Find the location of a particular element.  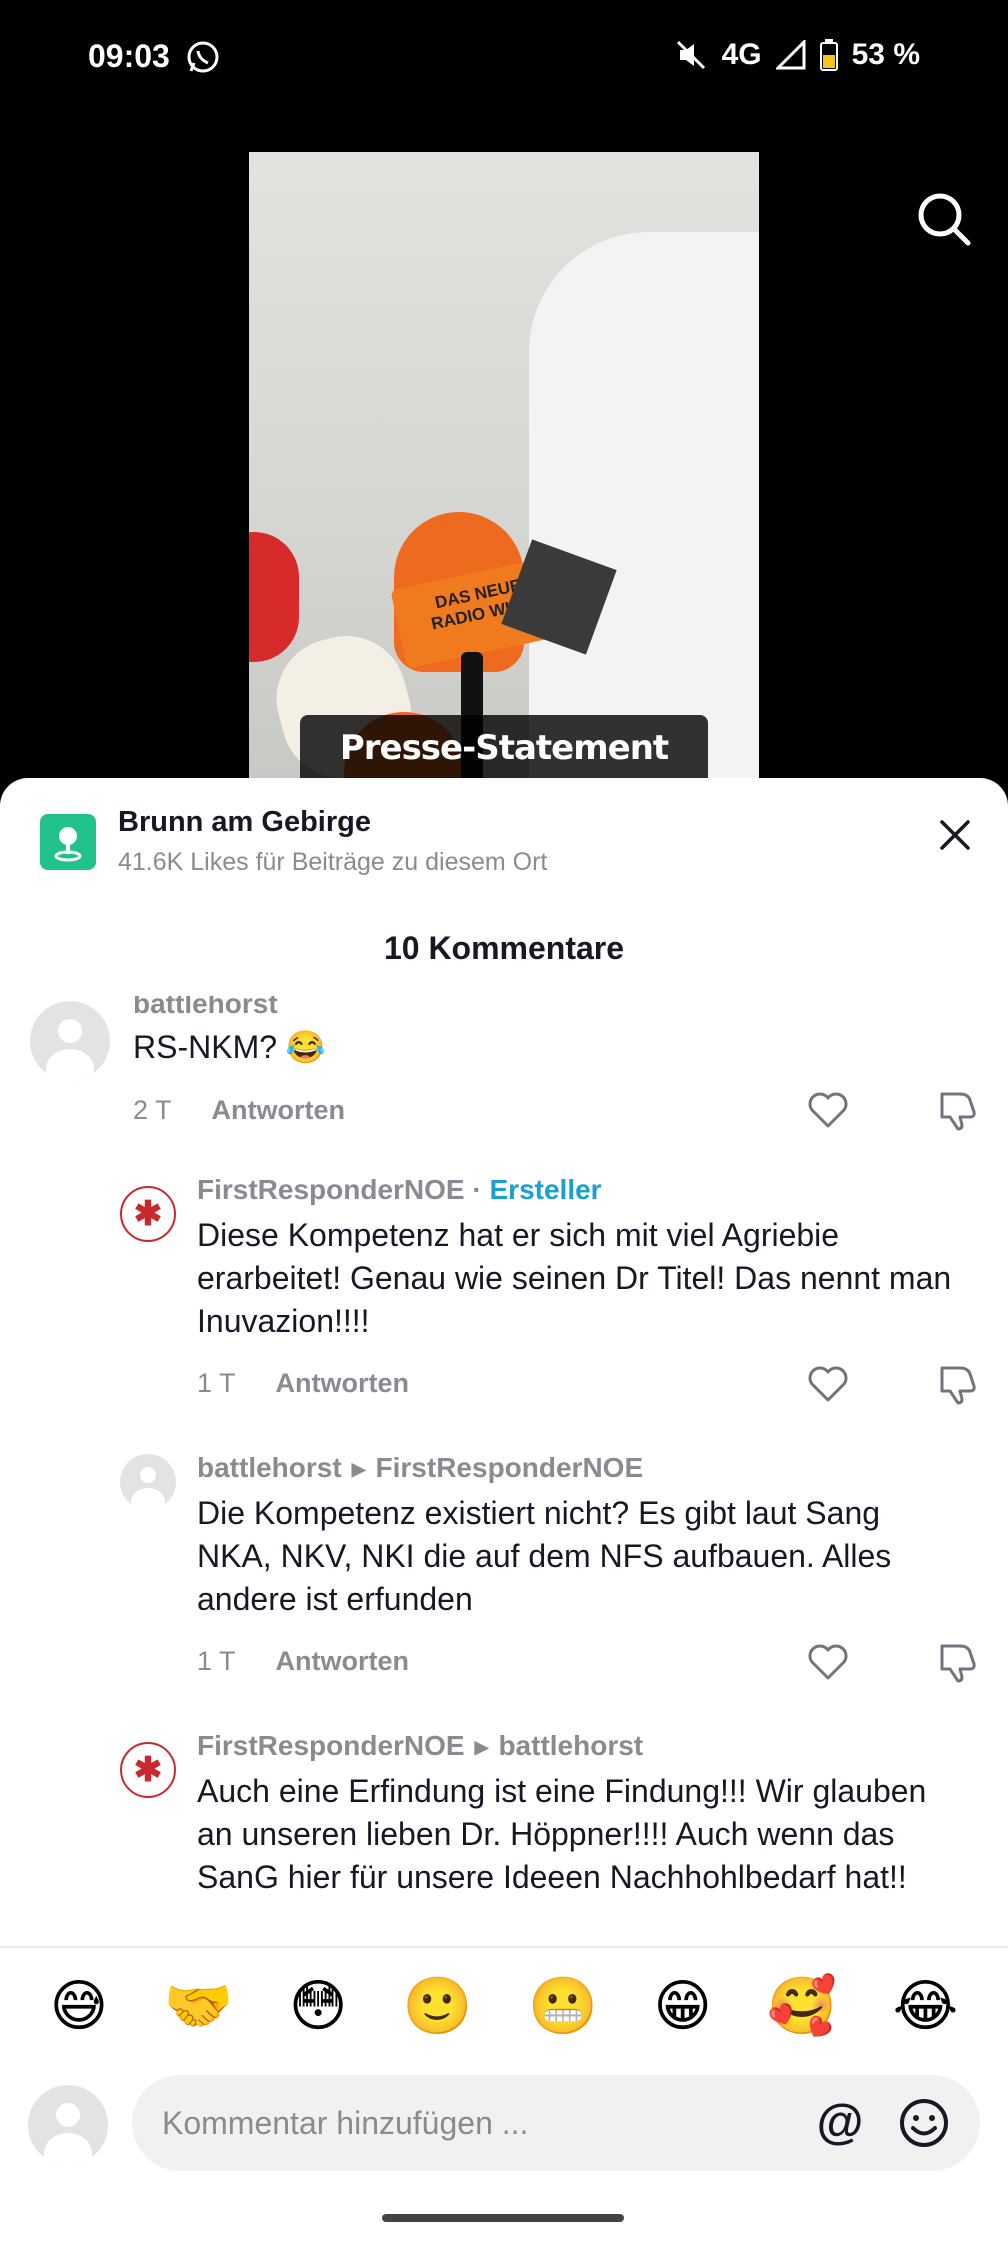

microphone-red is located at coordinates (274, 597).